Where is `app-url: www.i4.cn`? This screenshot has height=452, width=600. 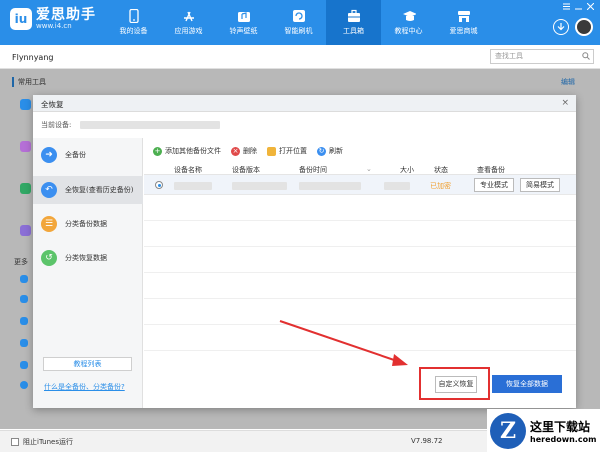
app-url: www.i4.cn is located at coordinates (54, 26).